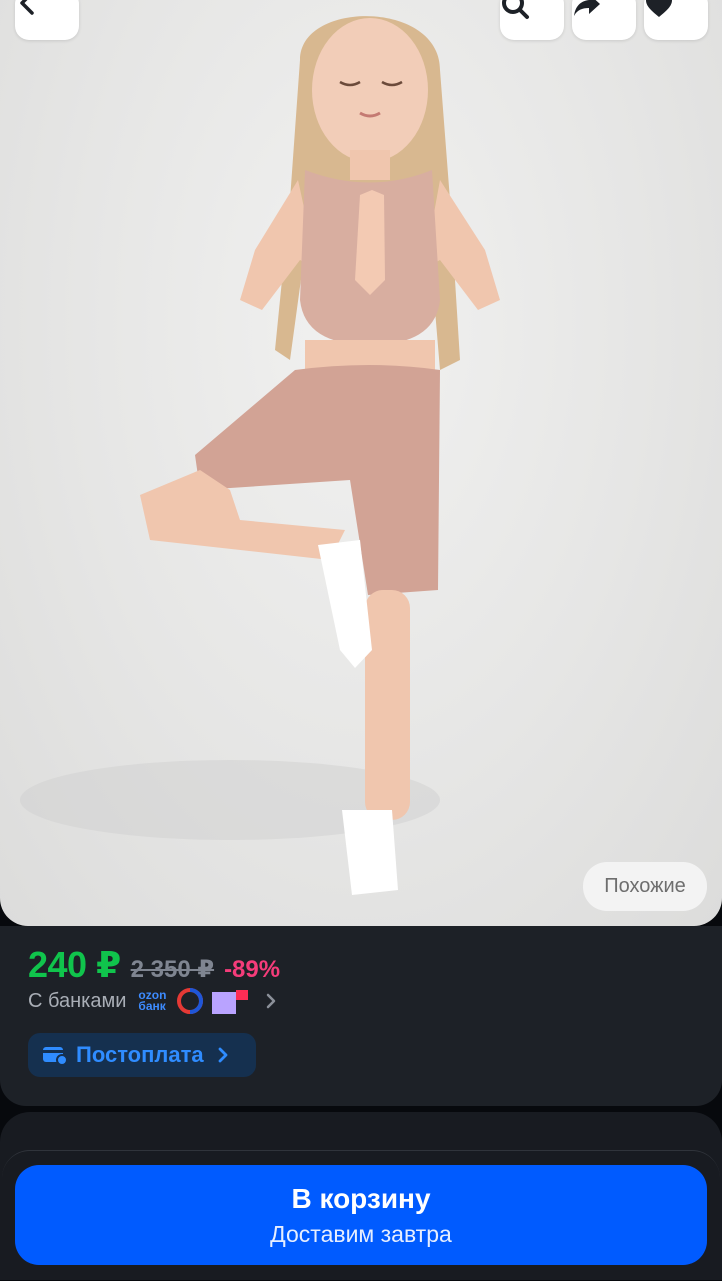  Describe the element at coordinates (27, 7) in the screenshot. I see `chevron-left-icon` at that location.